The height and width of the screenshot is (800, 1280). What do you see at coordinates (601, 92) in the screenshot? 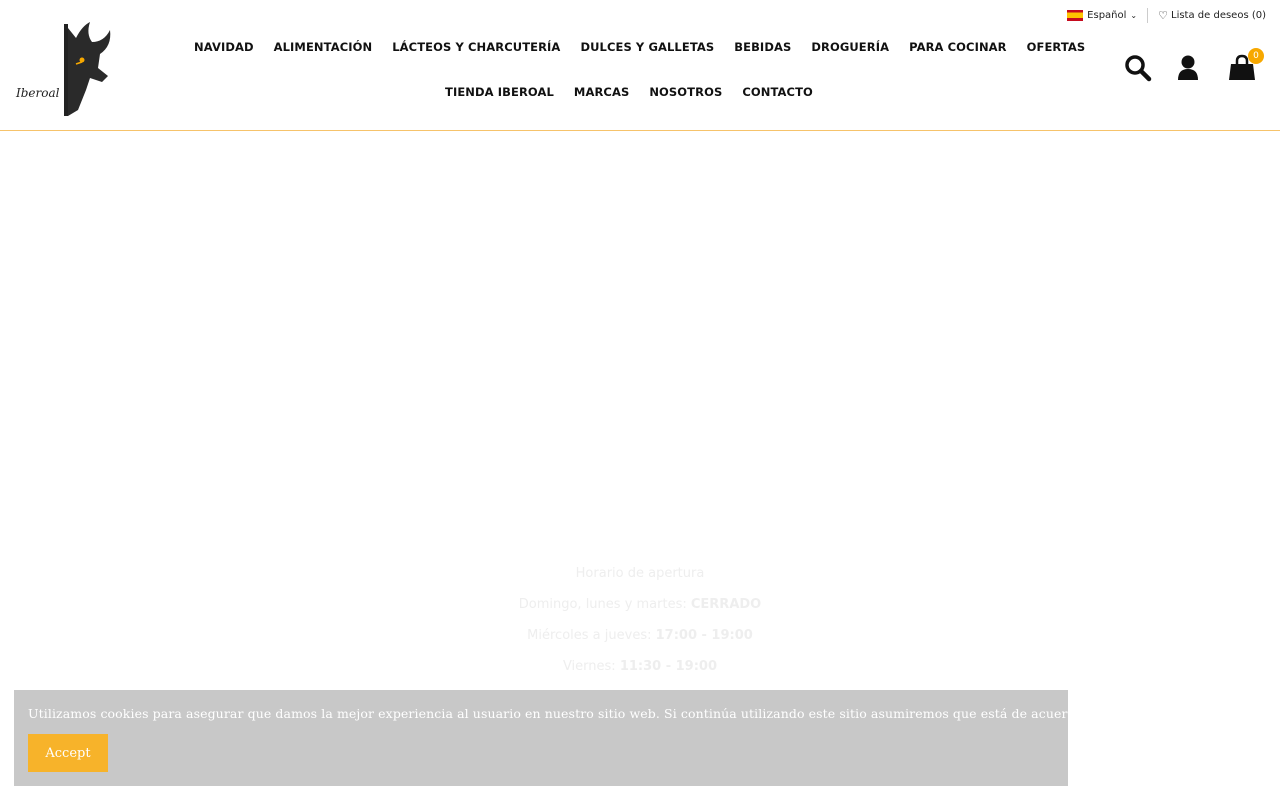
I see `nav-marcas: MARCAS` at bounding box center [601, 92].